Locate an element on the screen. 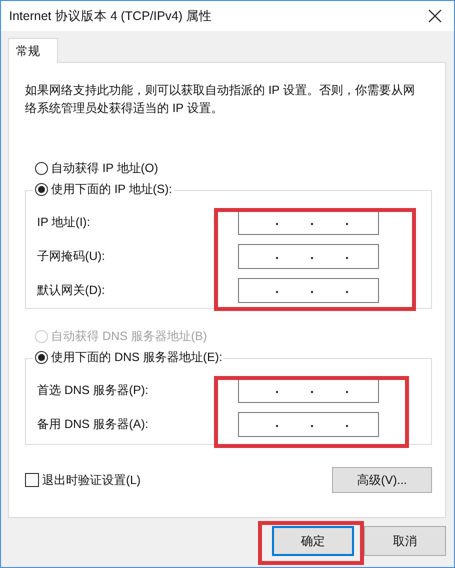 This screenshot has width=455, height=568. radio-label: 自动获得 IP 地址(O) is located at coordinates (104, 168).